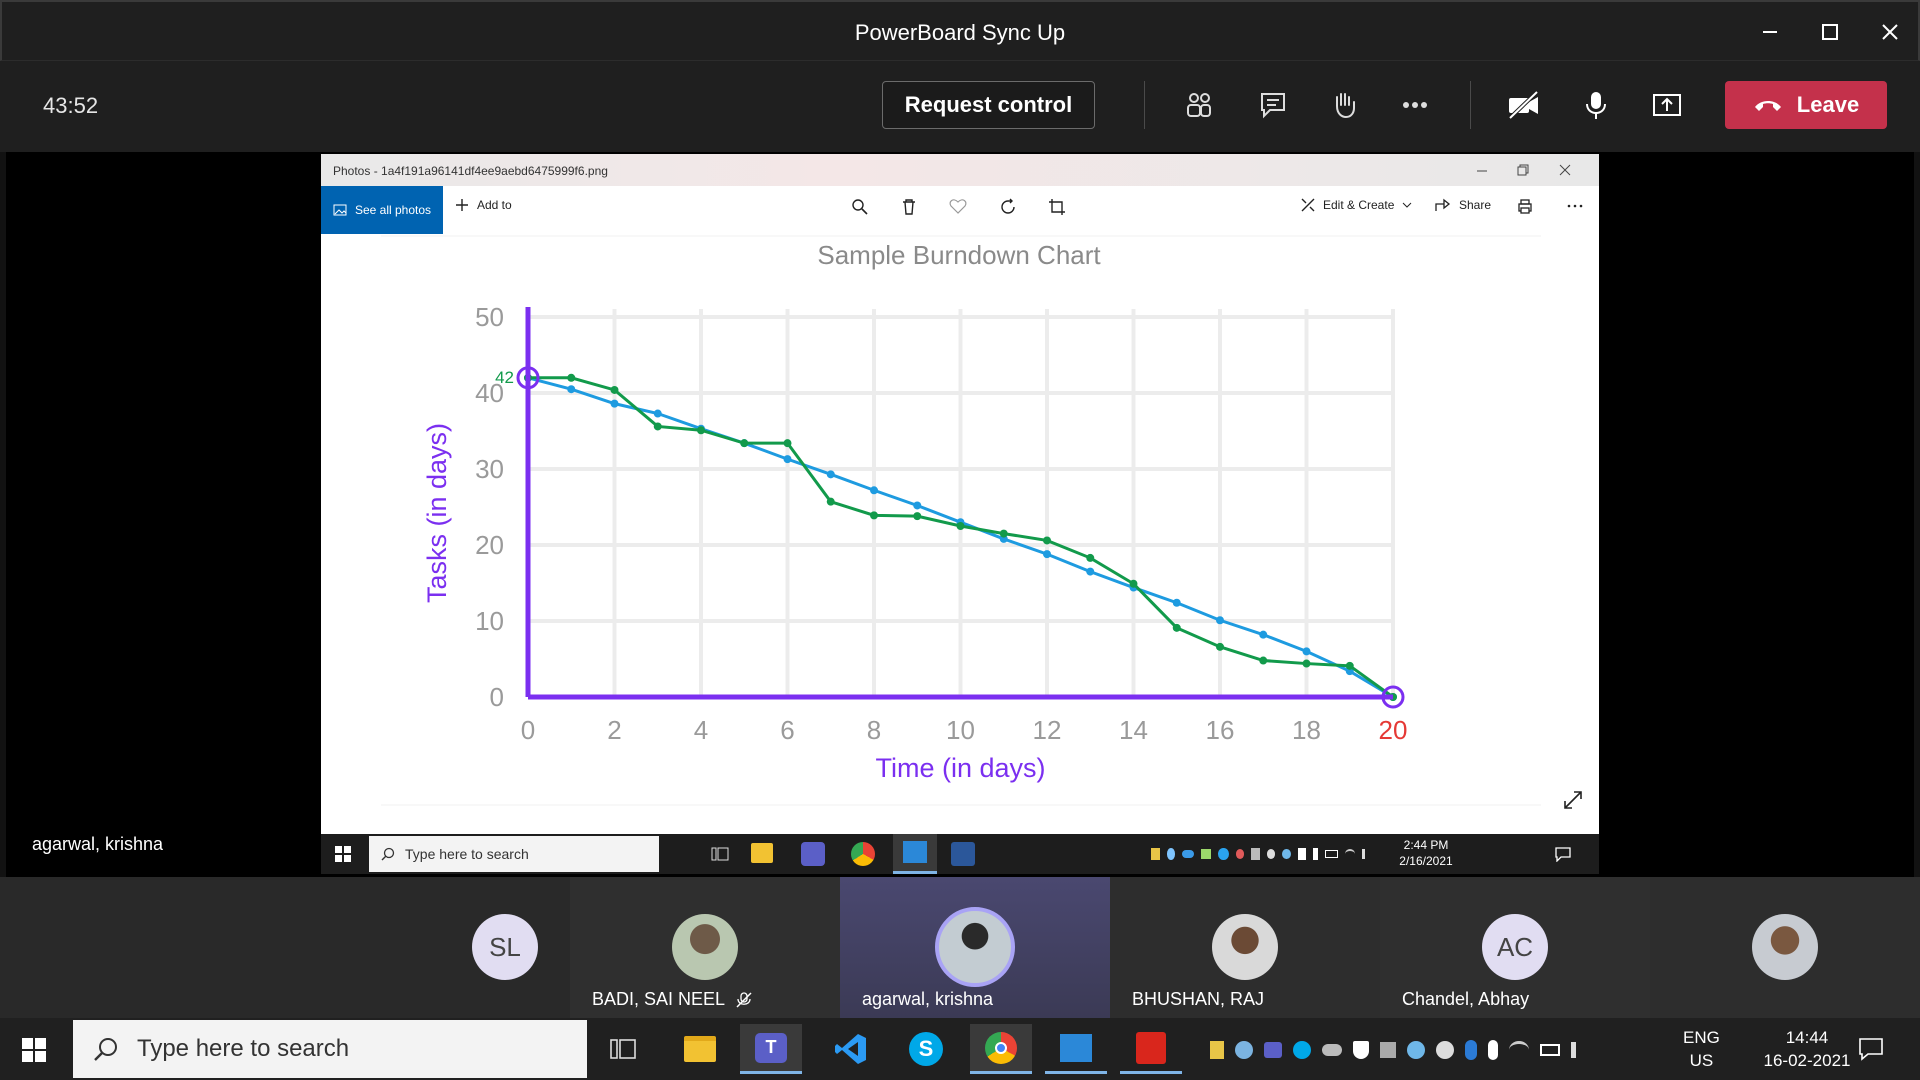  I want to click on teams-icon, so click(813, 854).